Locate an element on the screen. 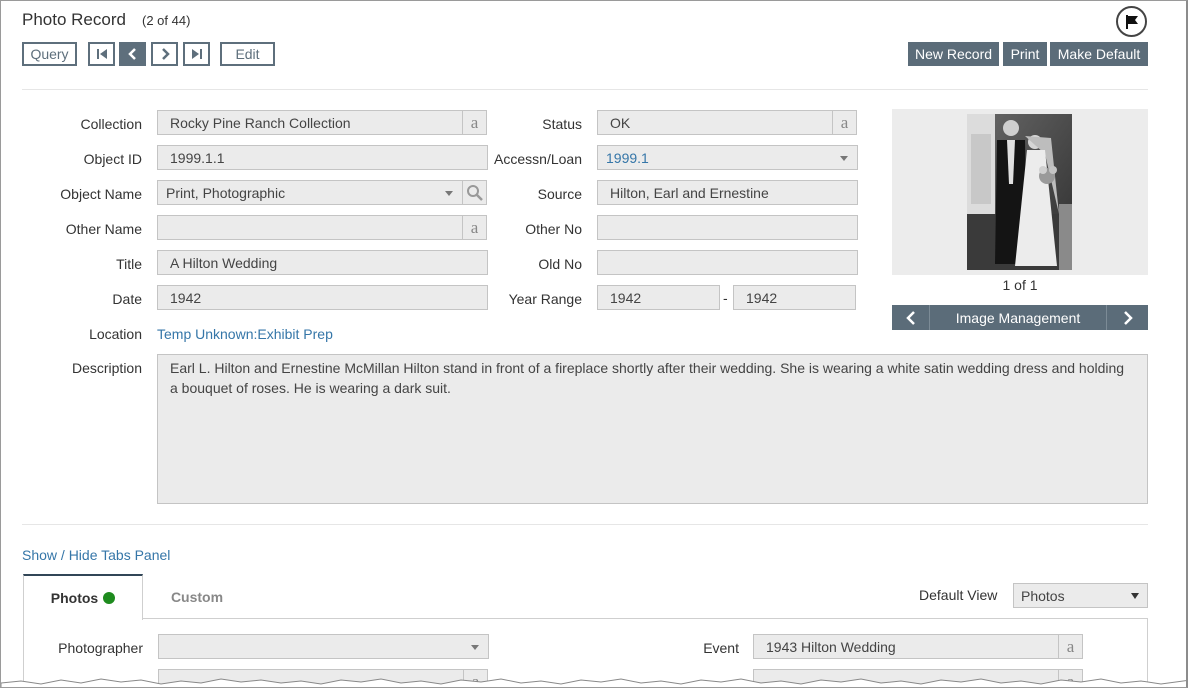 This screenshot has height=697, width=1198. last-record-icon is located at coordinates (196, 54).